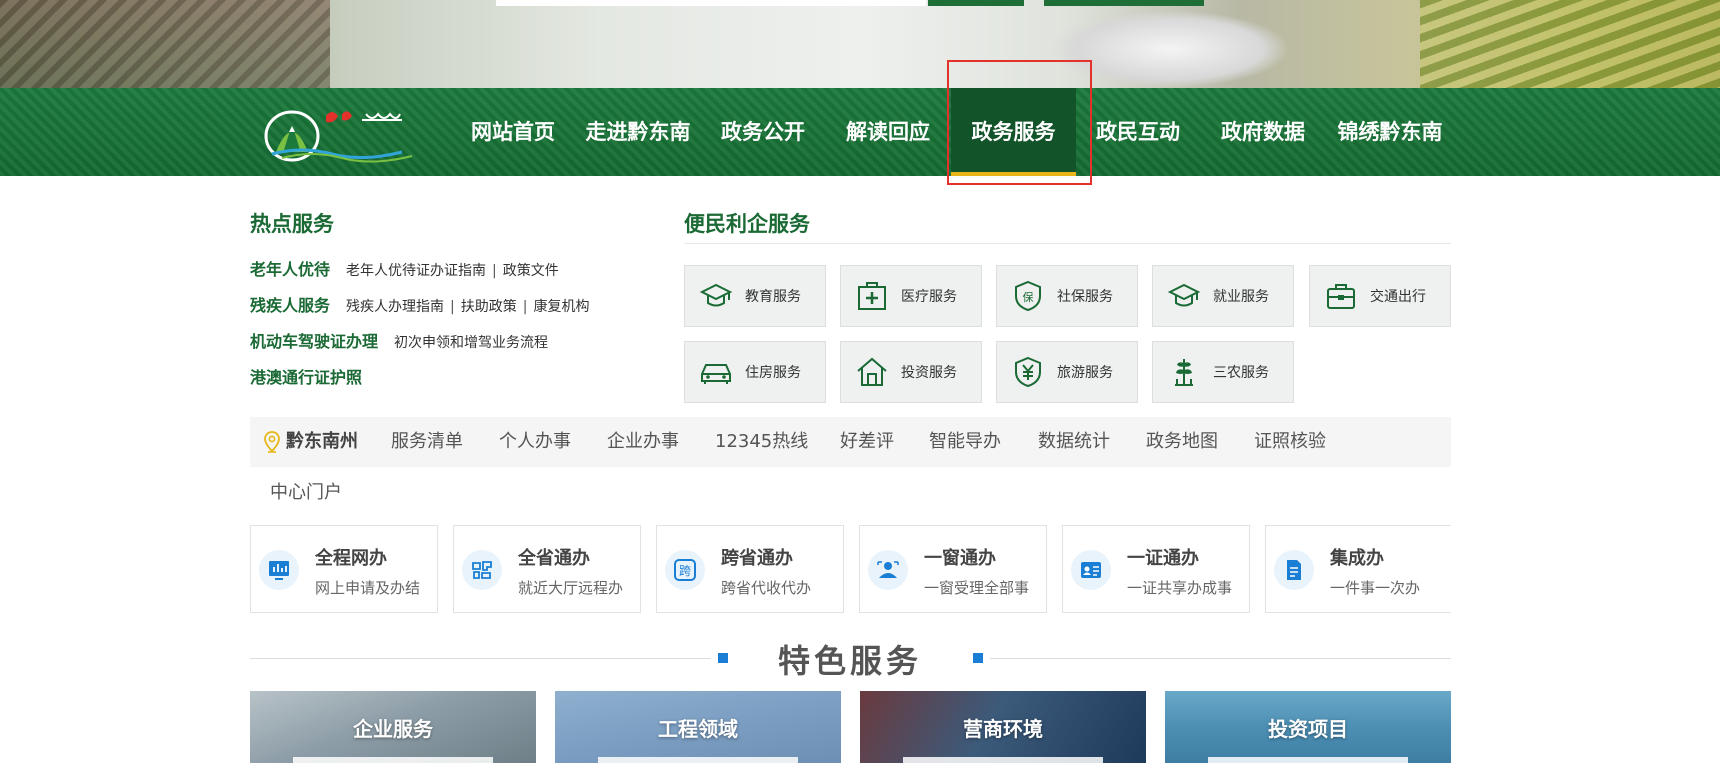 This screenshot has height=763, width=1720. What do you see at coordinates (272, 442) in the screenshot?
I see `location-pin-icon` at bounding box center [272, 442].